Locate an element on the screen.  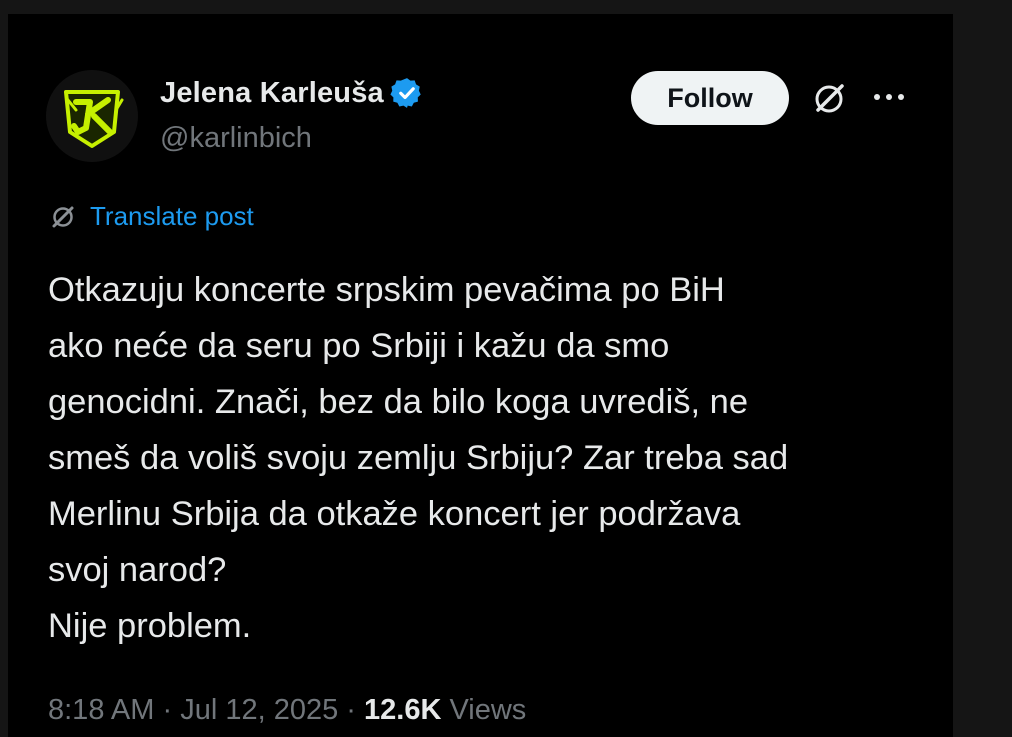
avatar is located at coordinates (92, 116).